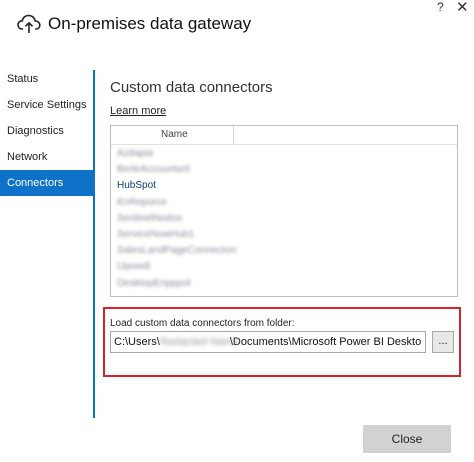  What do you see at coordinates (284, 170) in the screenshot?
I see `list-item: BerleAccountsrit` at bounding box center [284, 170].